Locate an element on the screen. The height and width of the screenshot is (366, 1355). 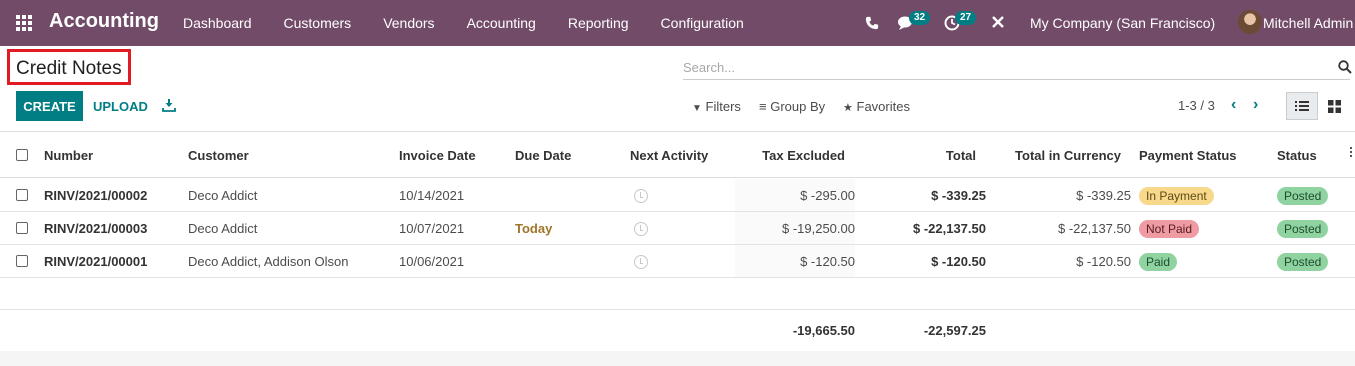
sum-tax-excluded: -19,665.50 is located at coordinates (823, 330).